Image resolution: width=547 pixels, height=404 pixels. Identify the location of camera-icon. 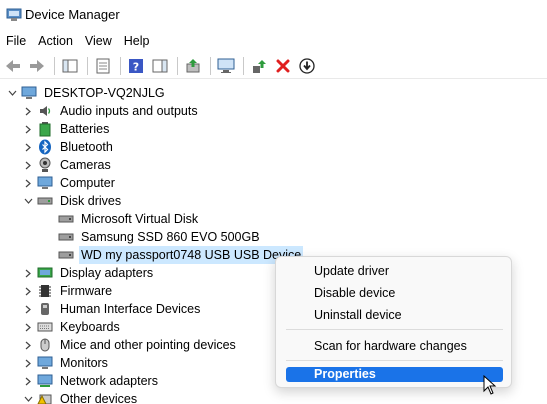
(45, 165).